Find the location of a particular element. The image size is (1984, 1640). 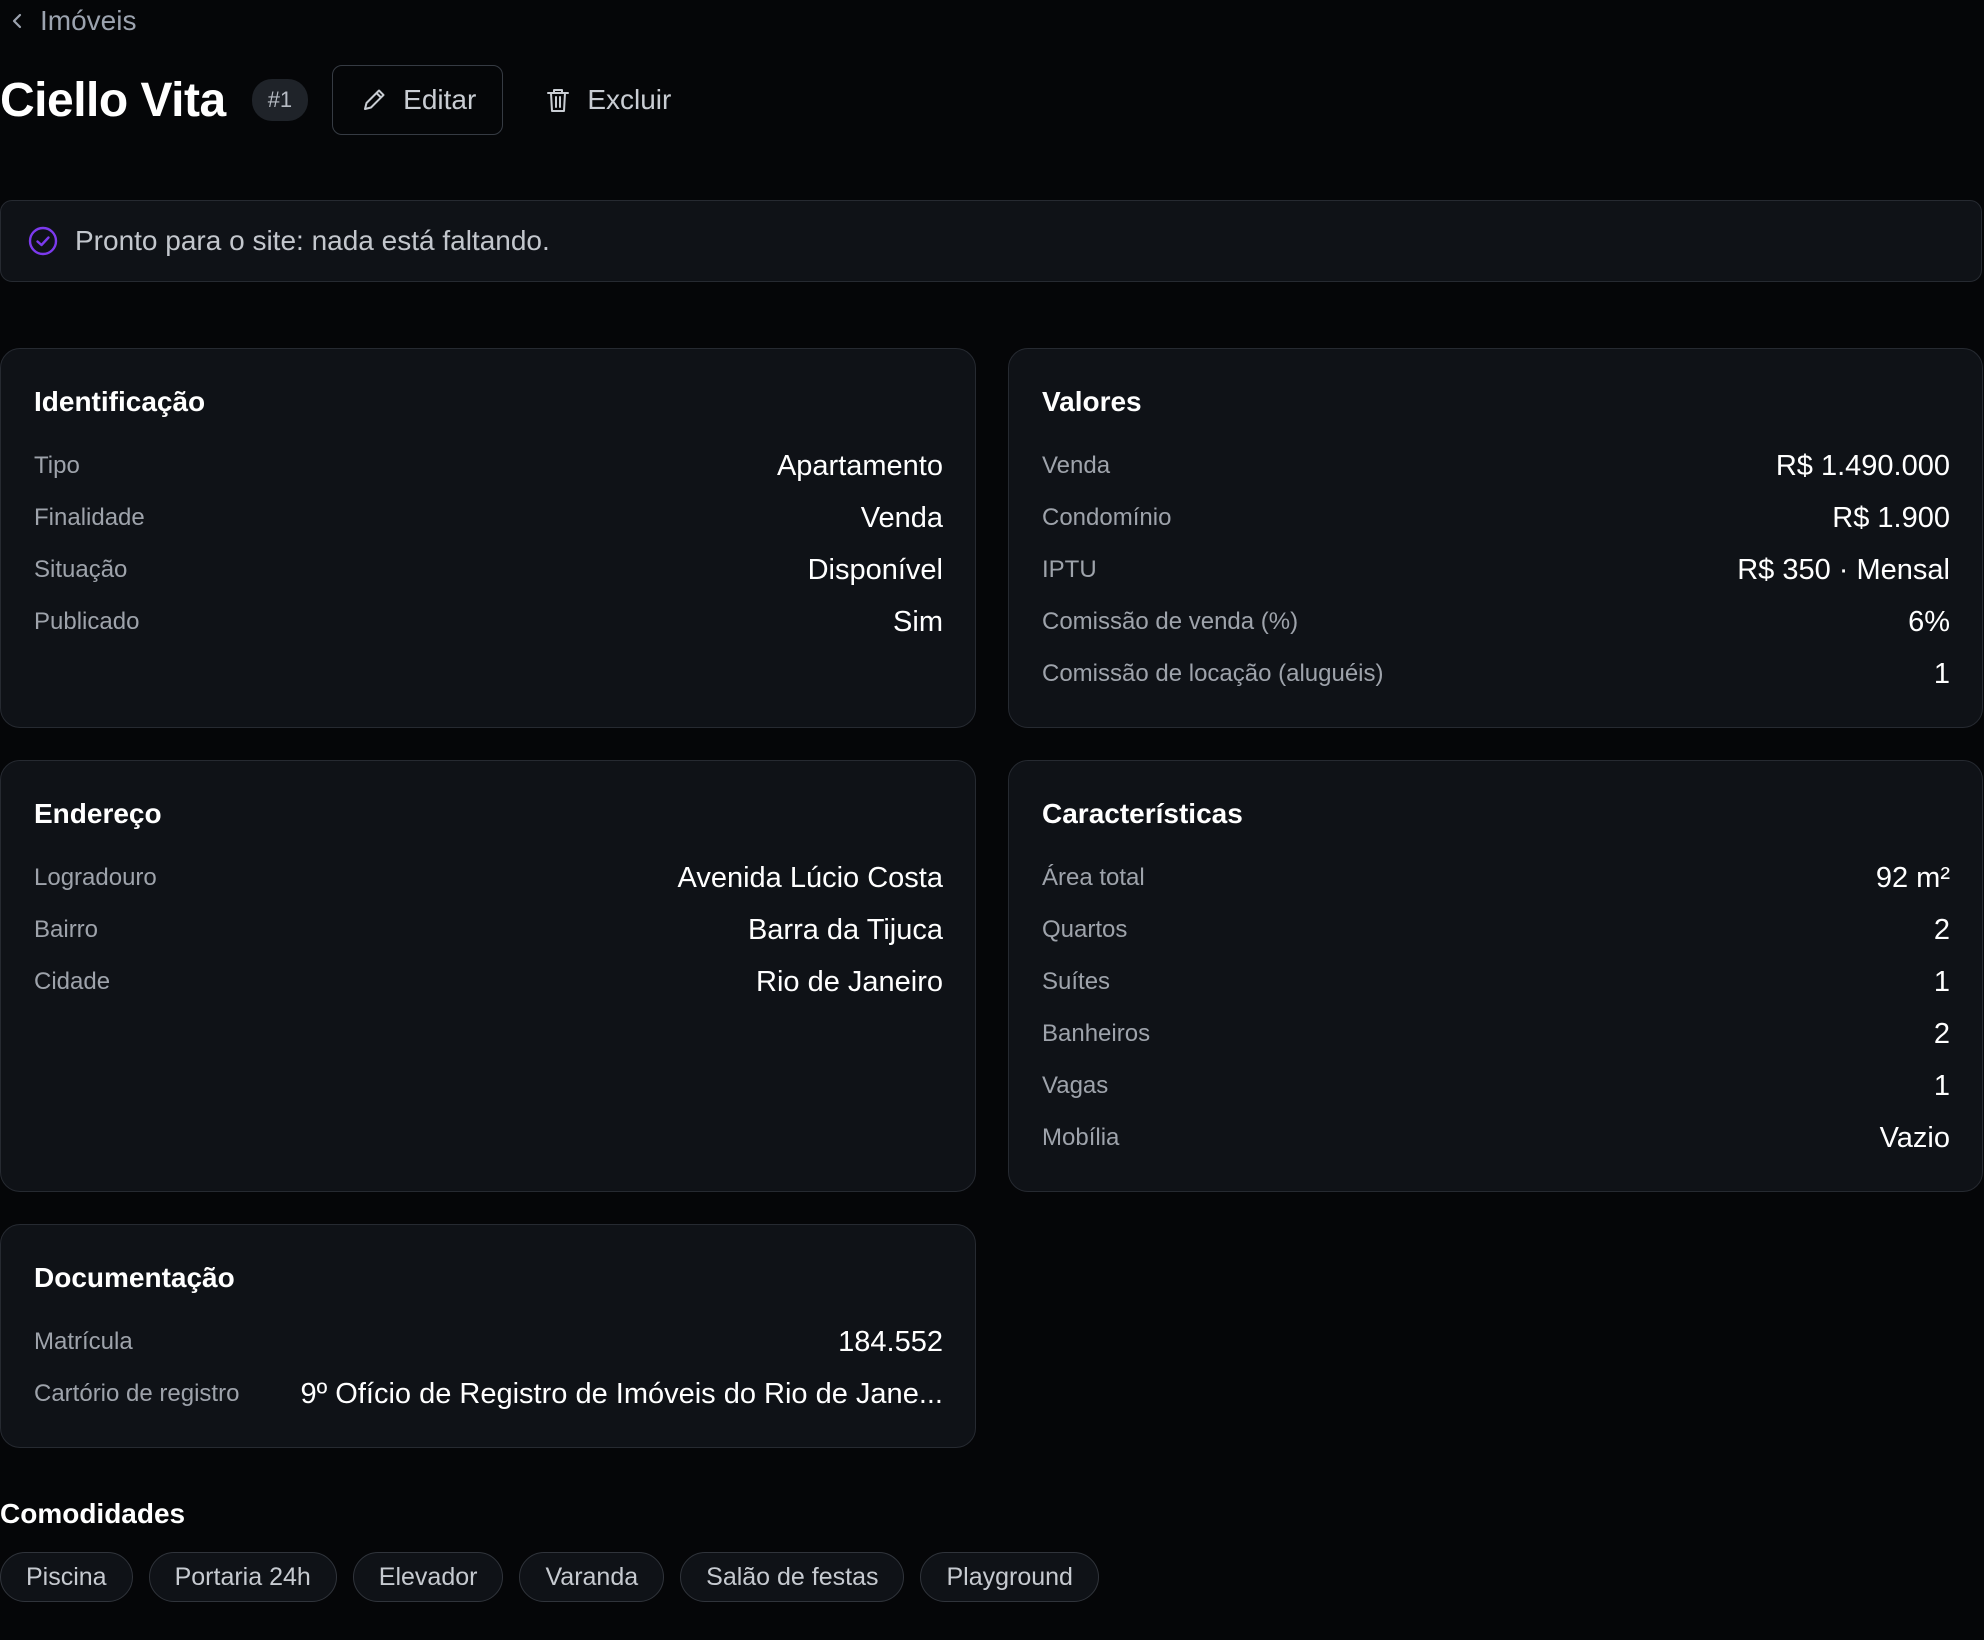

card-title: Documentação is located at coordinates (134, 1277).